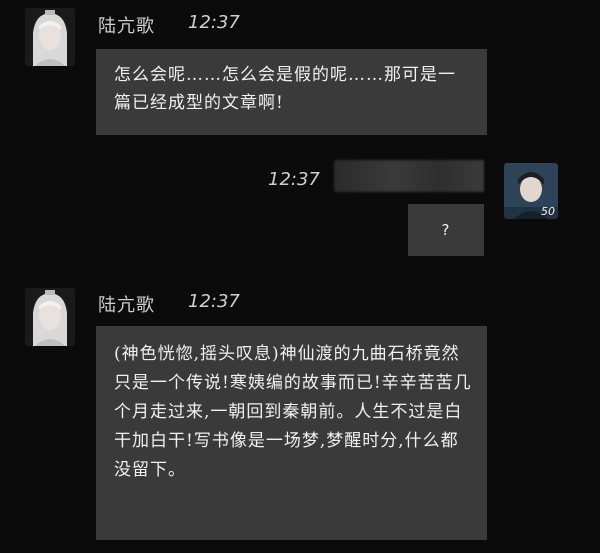 This screenshot has width=600, height=553. Describe the element at coordinates (291, 92) in the screenshot. I see `message-bubble: 怎么会呢……怎么会是假的呢……那可是一篇已经成型的文章啊!` at that location.